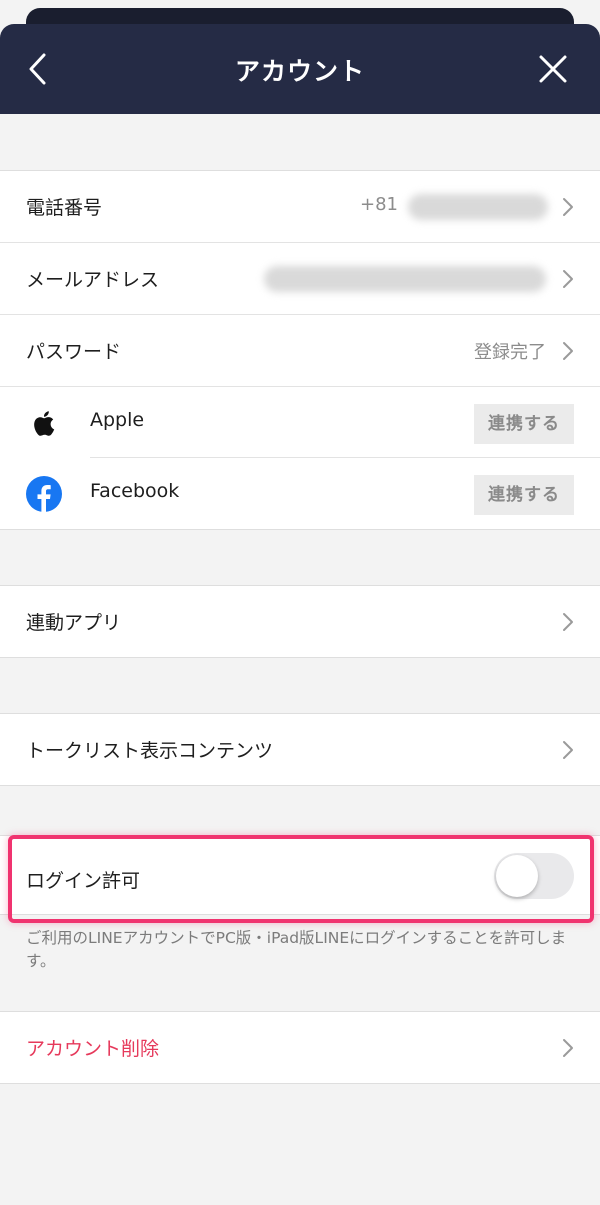  I want to click on email-row: メールアドレス, so click(300, 279).